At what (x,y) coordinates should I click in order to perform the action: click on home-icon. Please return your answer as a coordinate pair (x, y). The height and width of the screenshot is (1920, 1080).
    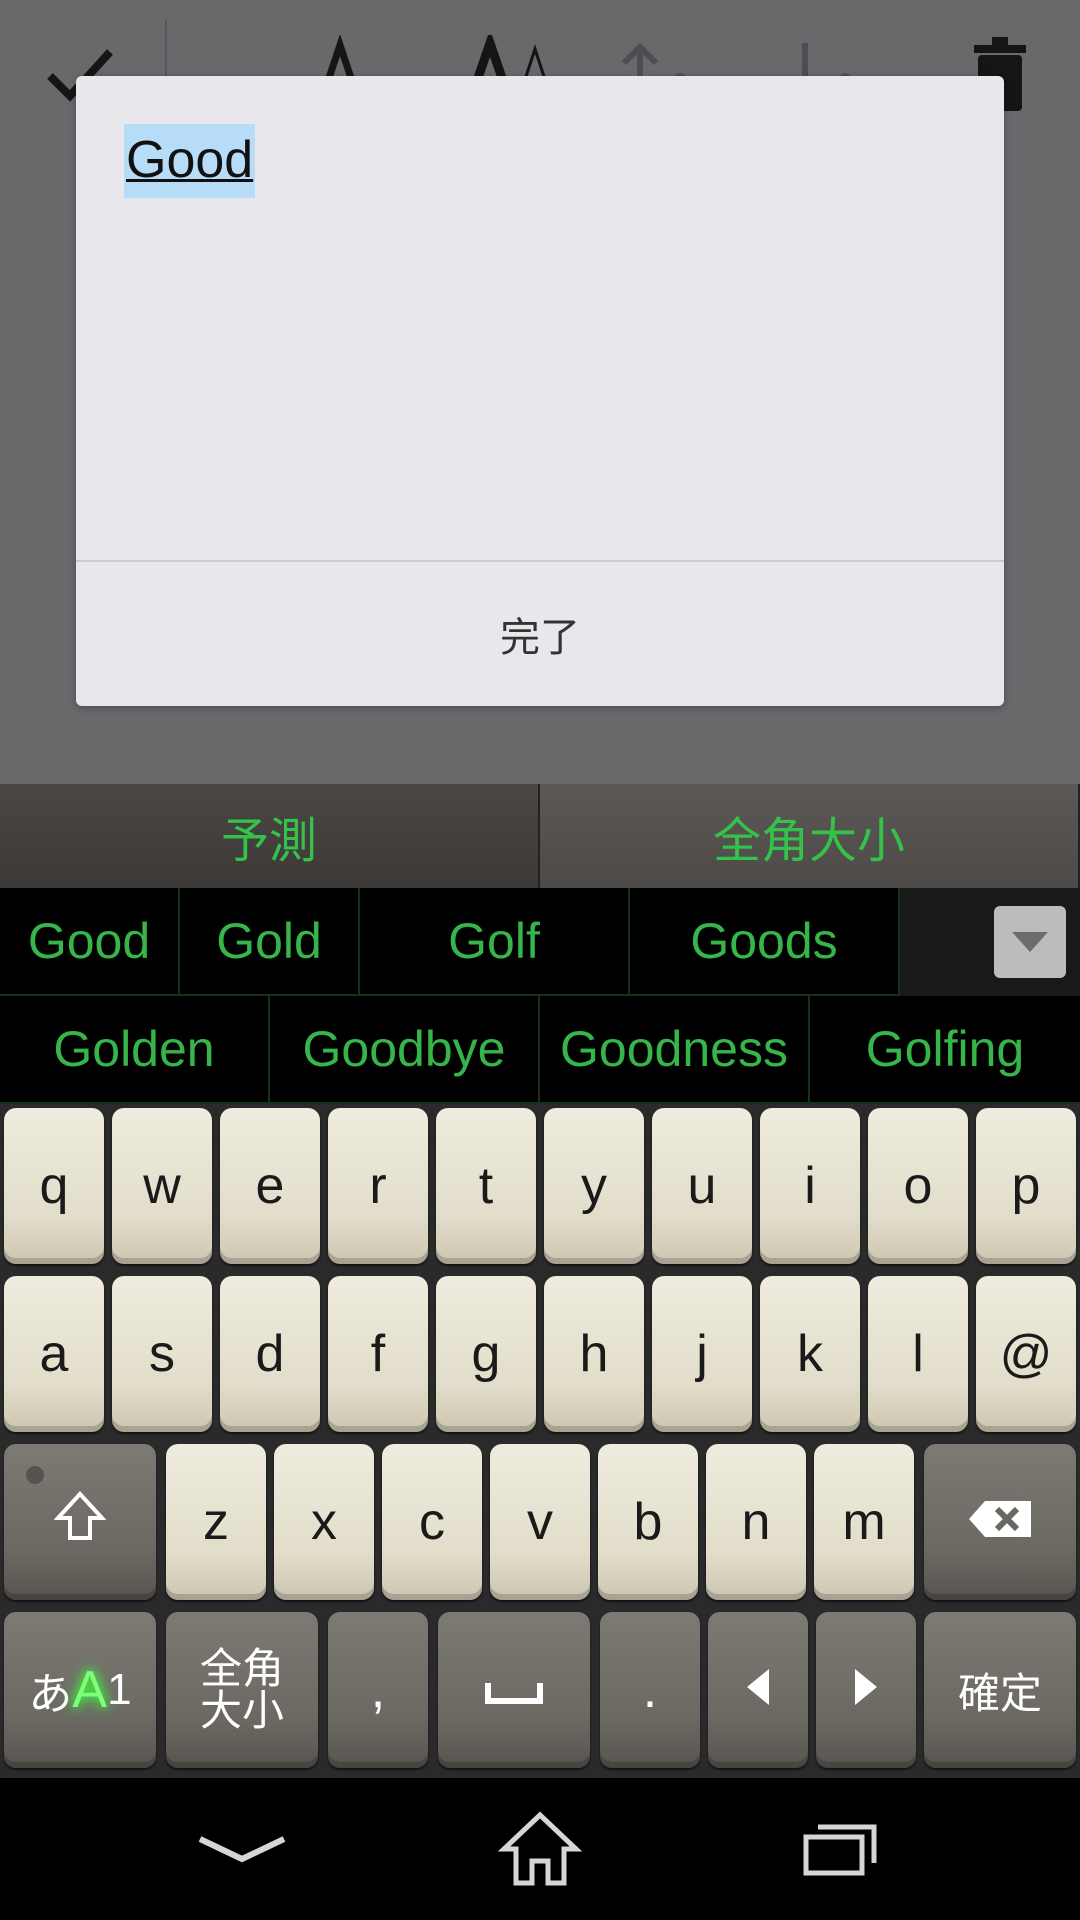
    Looking at the image, I should click on (540, 1849).